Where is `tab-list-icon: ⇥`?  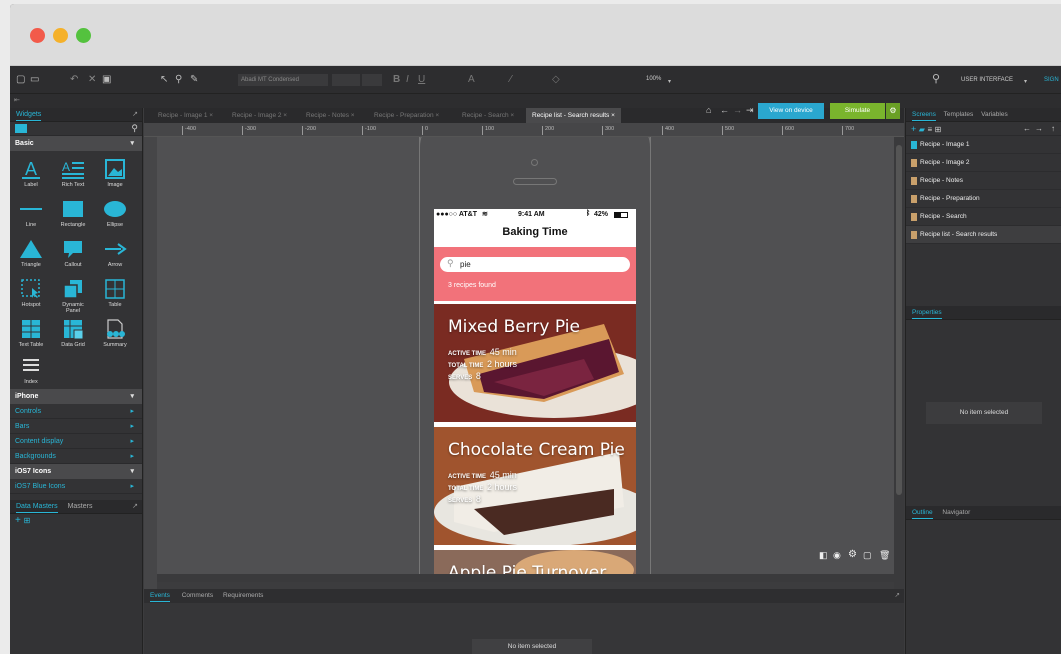
tab-list-icon: ⇥ is located at coordinates (750, 110).